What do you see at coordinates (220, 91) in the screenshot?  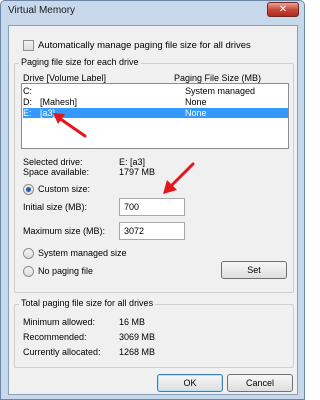 I see `drive-size: System managed` at bounding box center [220, 91].